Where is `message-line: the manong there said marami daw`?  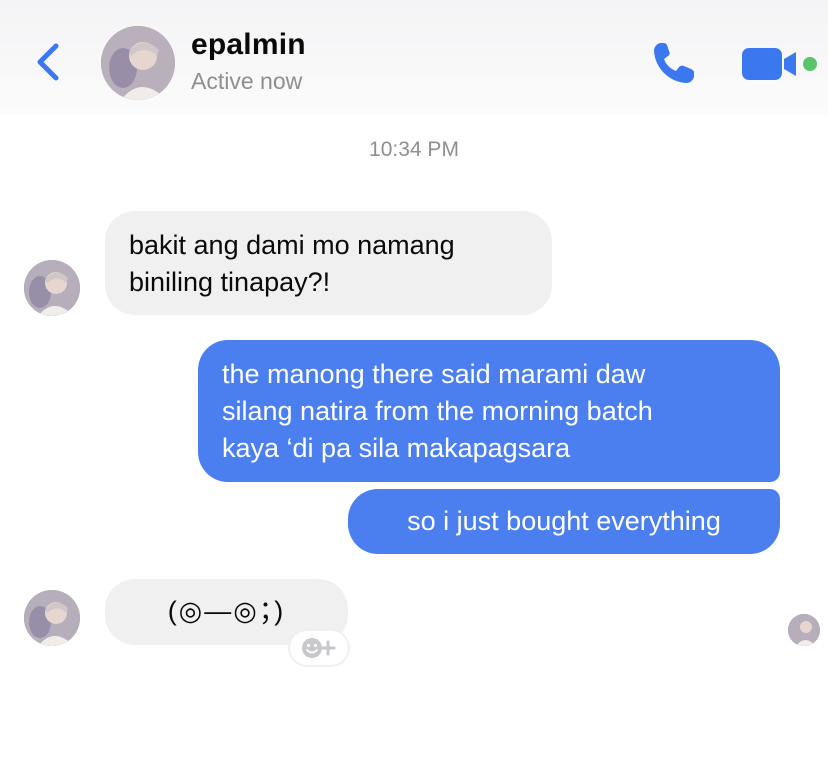
message-line: the manong there said marami daw is located at coordinates (434, 374).